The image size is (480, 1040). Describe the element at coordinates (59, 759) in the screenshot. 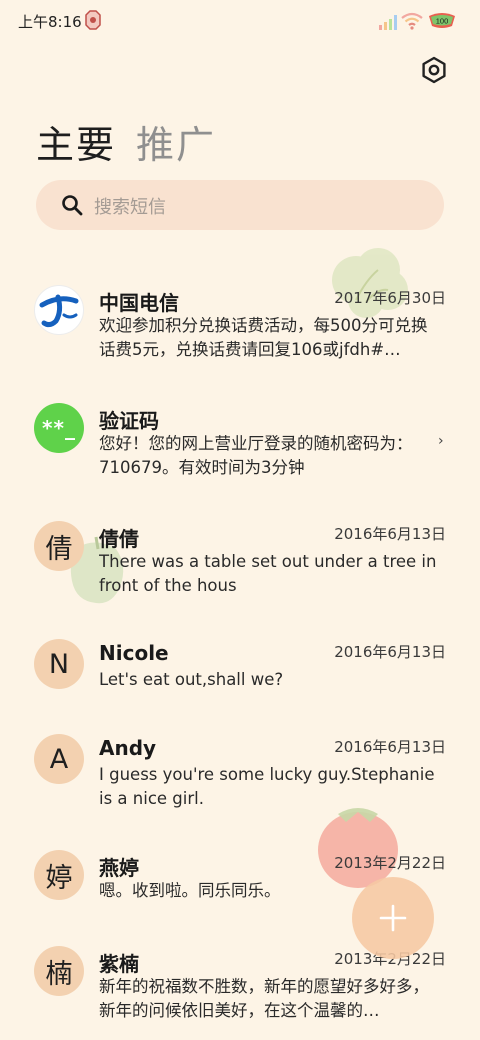

I see `avatar: A` at that location.